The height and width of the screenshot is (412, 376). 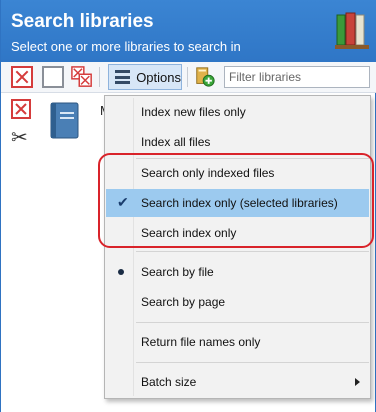 What do you see at coordinates (183, 302) in the screenshot?
I see `menu-item-label: Search by page` at bounding box center [183, 302].